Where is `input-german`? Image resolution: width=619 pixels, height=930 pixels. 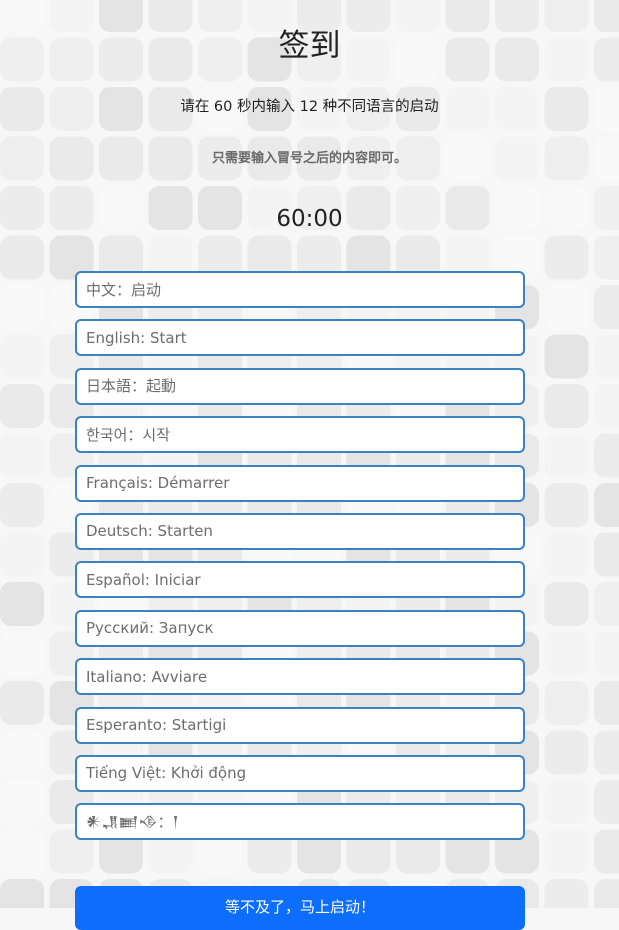
input-german is located at coordinates (300, 531).